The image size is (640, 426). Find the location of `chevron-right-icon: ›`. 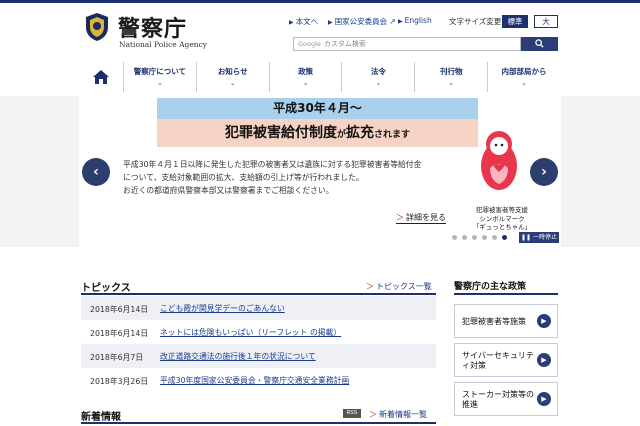

chevron-right-icon: › is located at coordinates (544, 172).